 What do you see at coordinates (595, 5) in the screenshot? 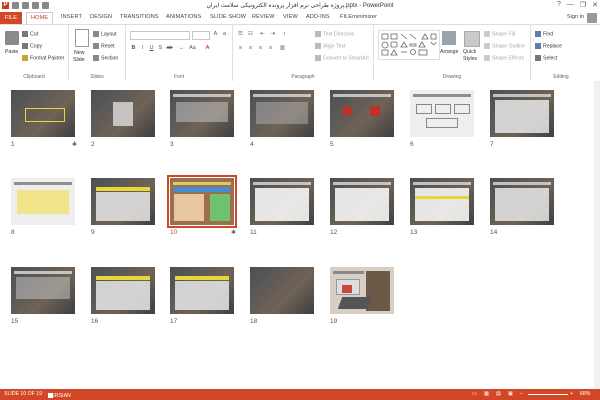
I see `close-button: ✕` at bounding box center [595, 5].